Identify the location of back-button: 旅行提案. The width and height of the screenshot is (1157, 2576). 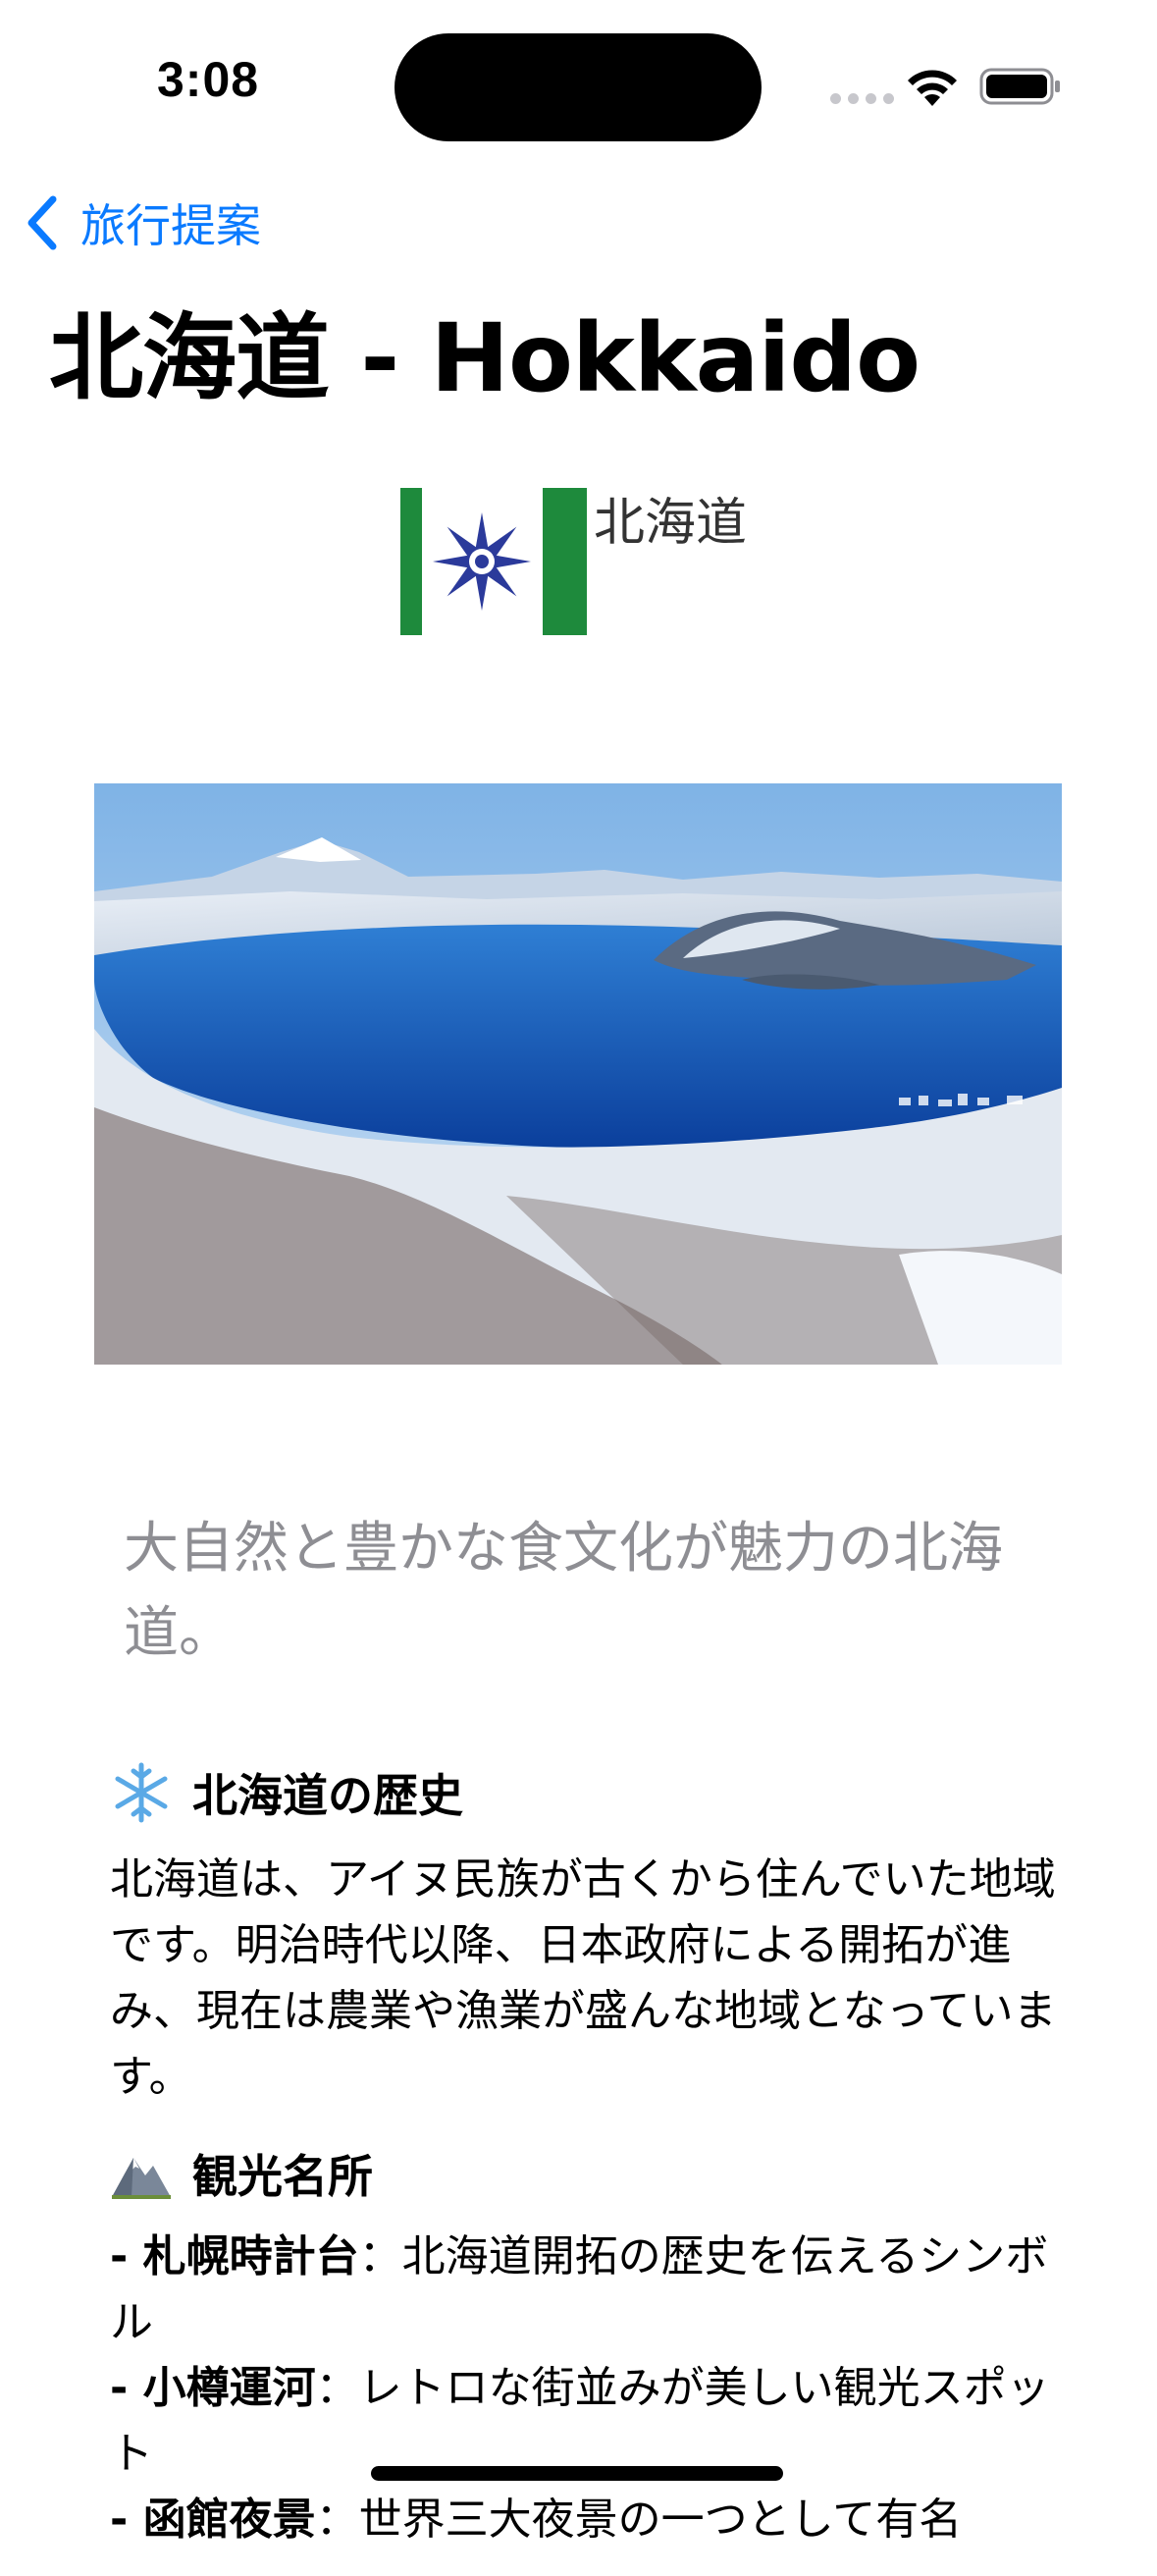
(142, 222).